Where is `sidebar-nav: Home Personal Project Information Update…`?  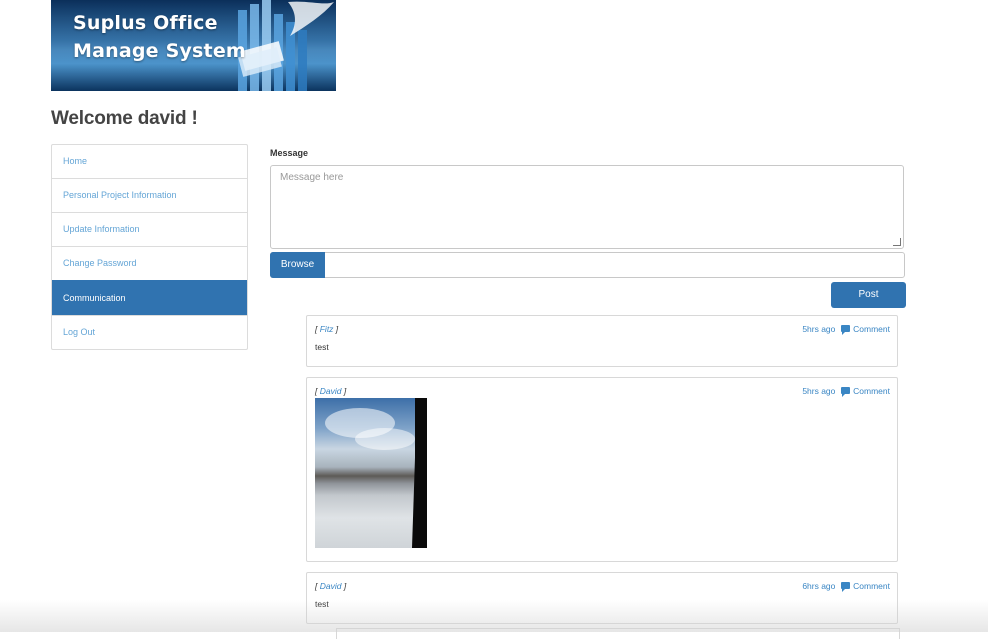 sidebar-nav: Home Personal Project Information Update… is located at coordinates (149, 247).